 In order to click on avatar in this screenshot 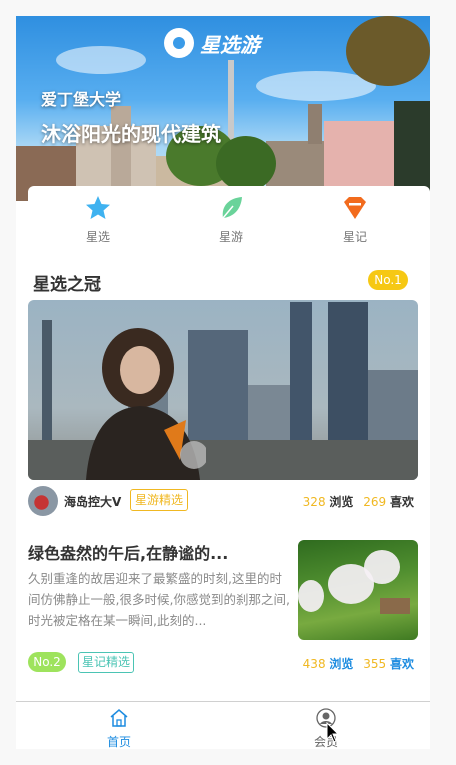, I will do `click(43, 501)`.